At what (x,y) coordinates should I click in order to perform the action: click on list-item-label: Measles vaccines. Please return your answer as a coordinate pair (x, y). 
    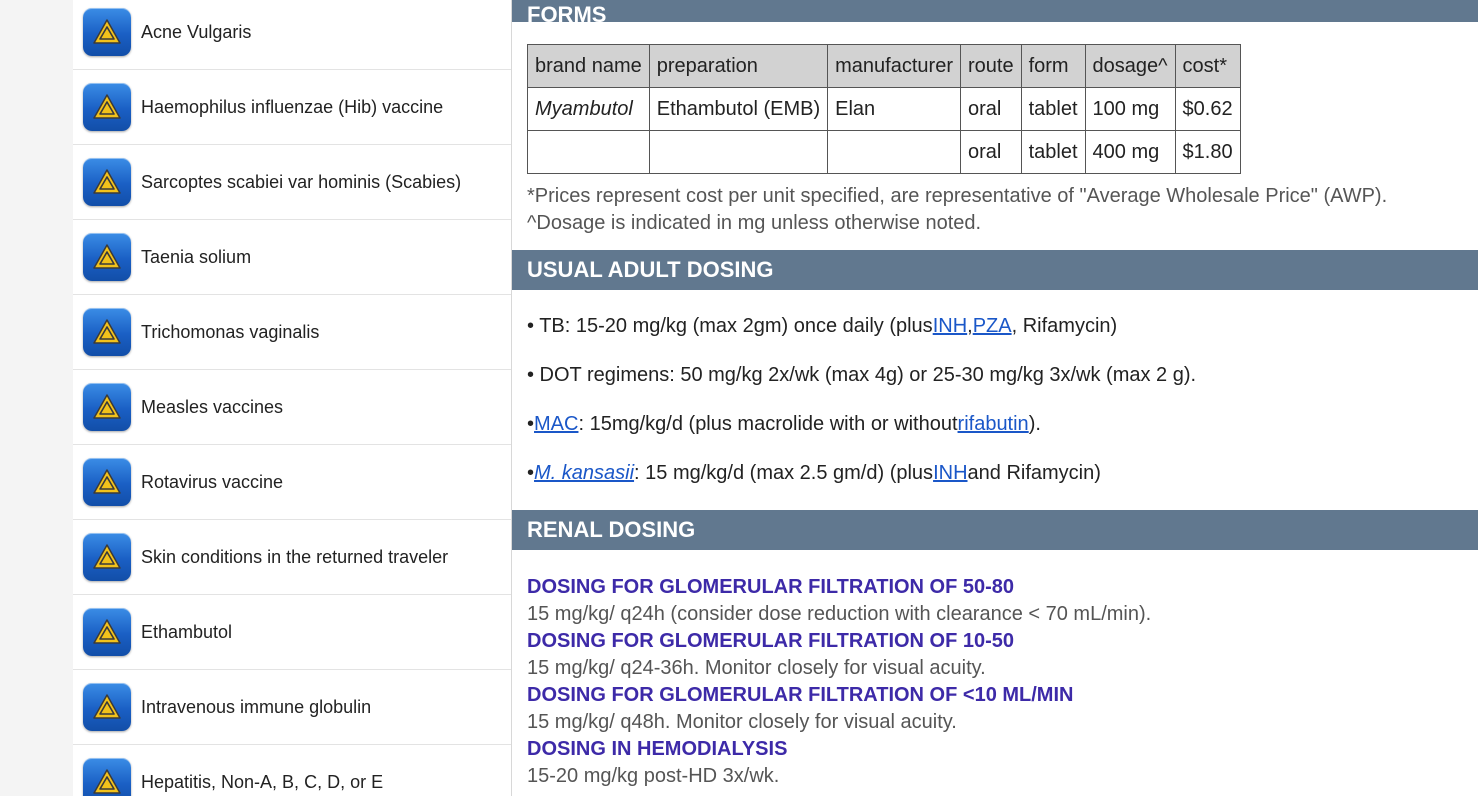
    Looking at the image, I should click on (212, 406).